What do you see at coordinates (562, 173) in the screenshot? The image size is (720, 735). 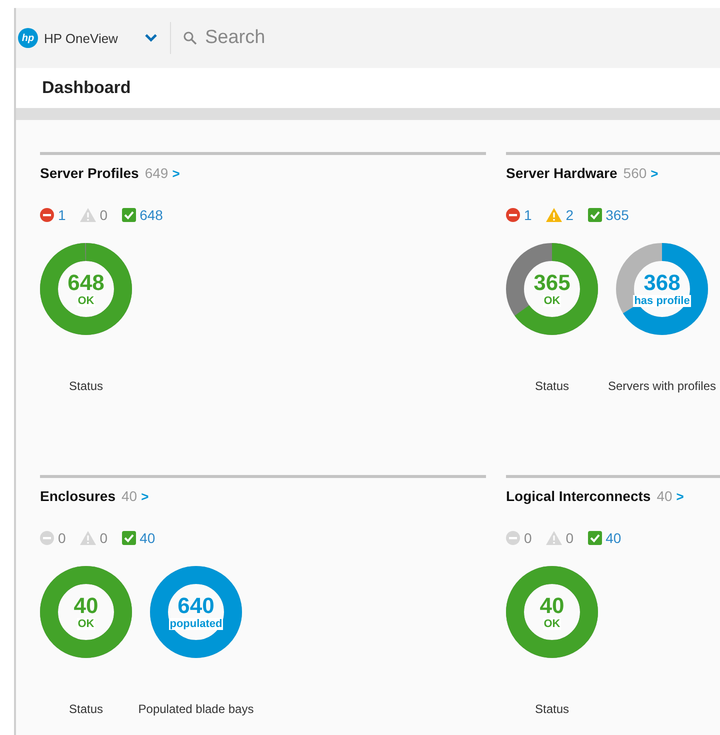 I see `panel-title: Server Hardware` at bounding box center [562, 173].